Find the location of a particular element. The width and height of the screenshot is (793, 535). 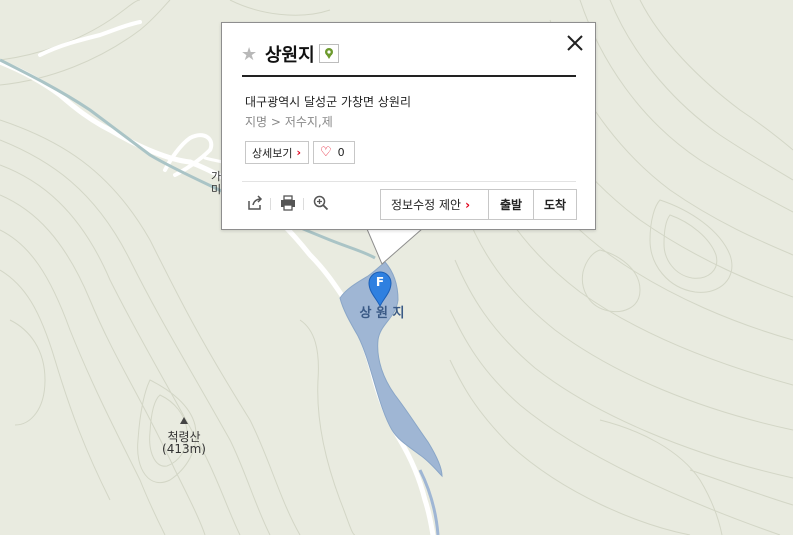

place-address: 대구광역시 달성군 가창면 상원리 is located at coordinates (328, 102).